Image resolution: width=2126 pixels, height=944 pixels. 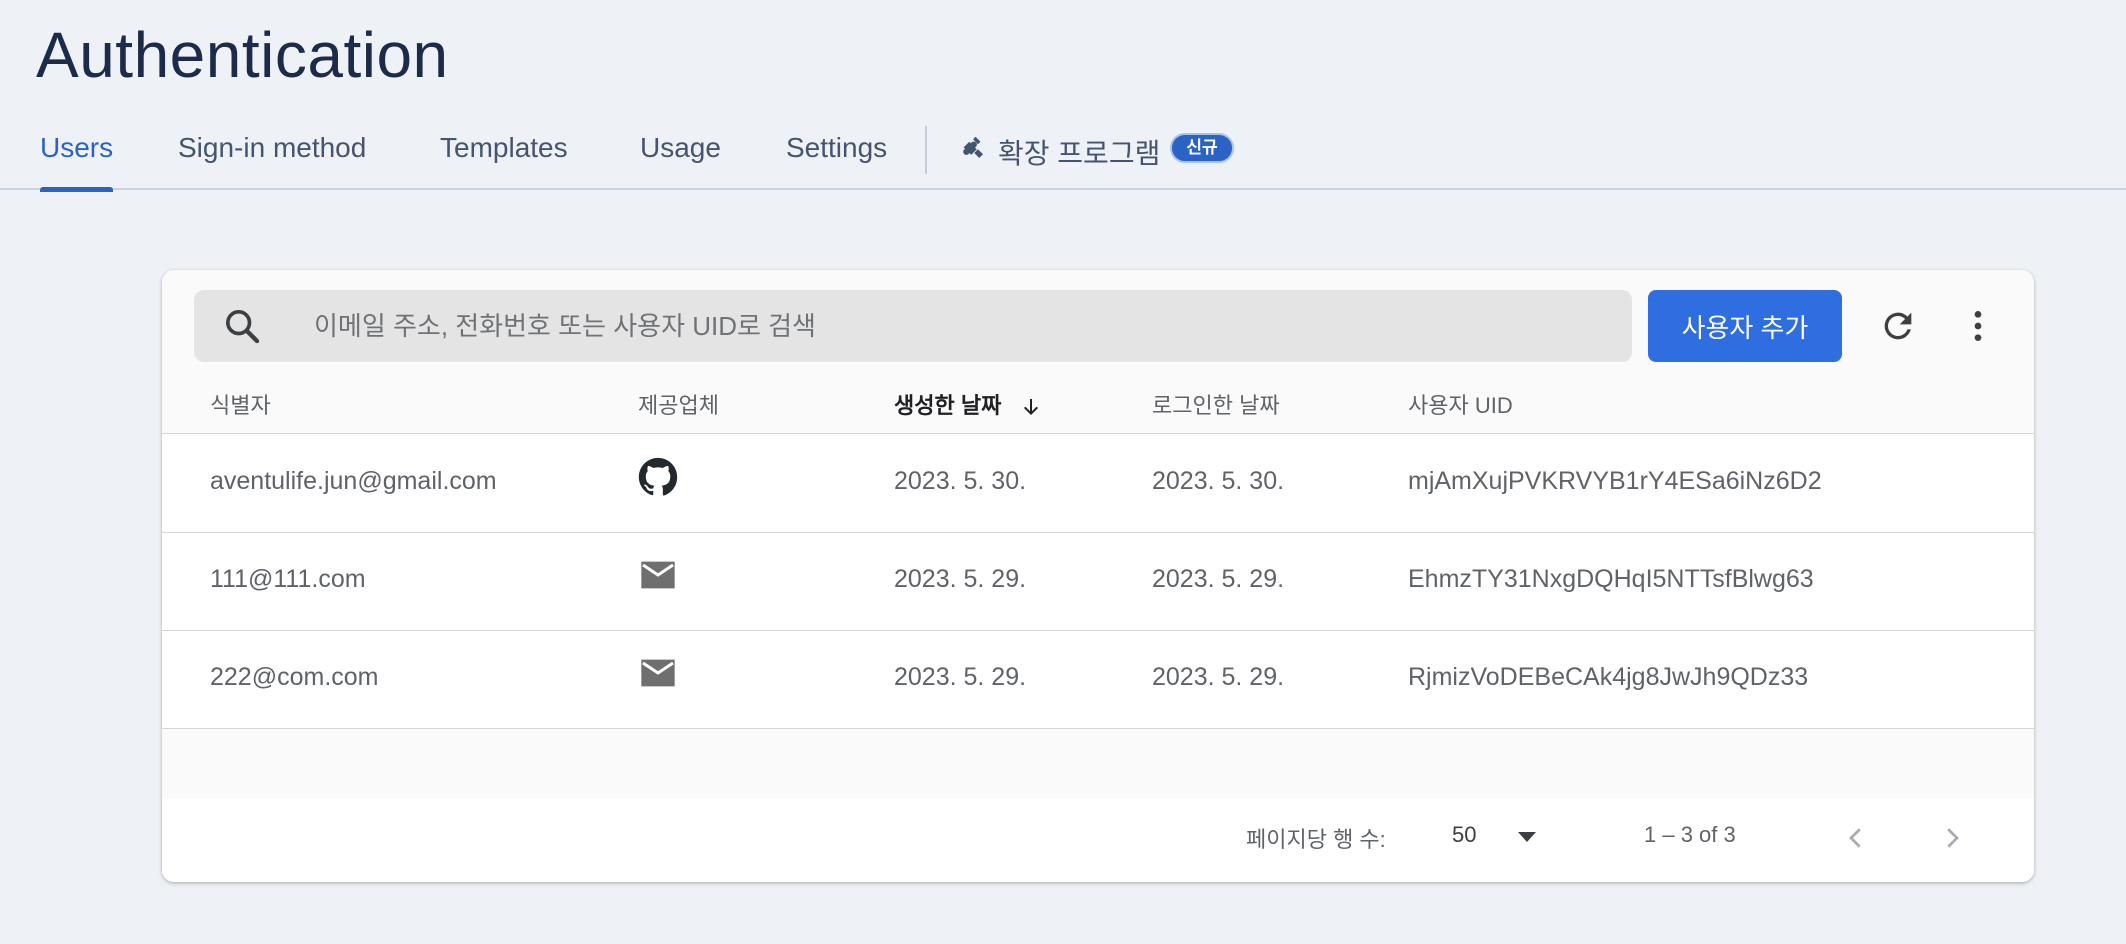 I want to click on more-vert-icon, so click(x=1978, y=326).